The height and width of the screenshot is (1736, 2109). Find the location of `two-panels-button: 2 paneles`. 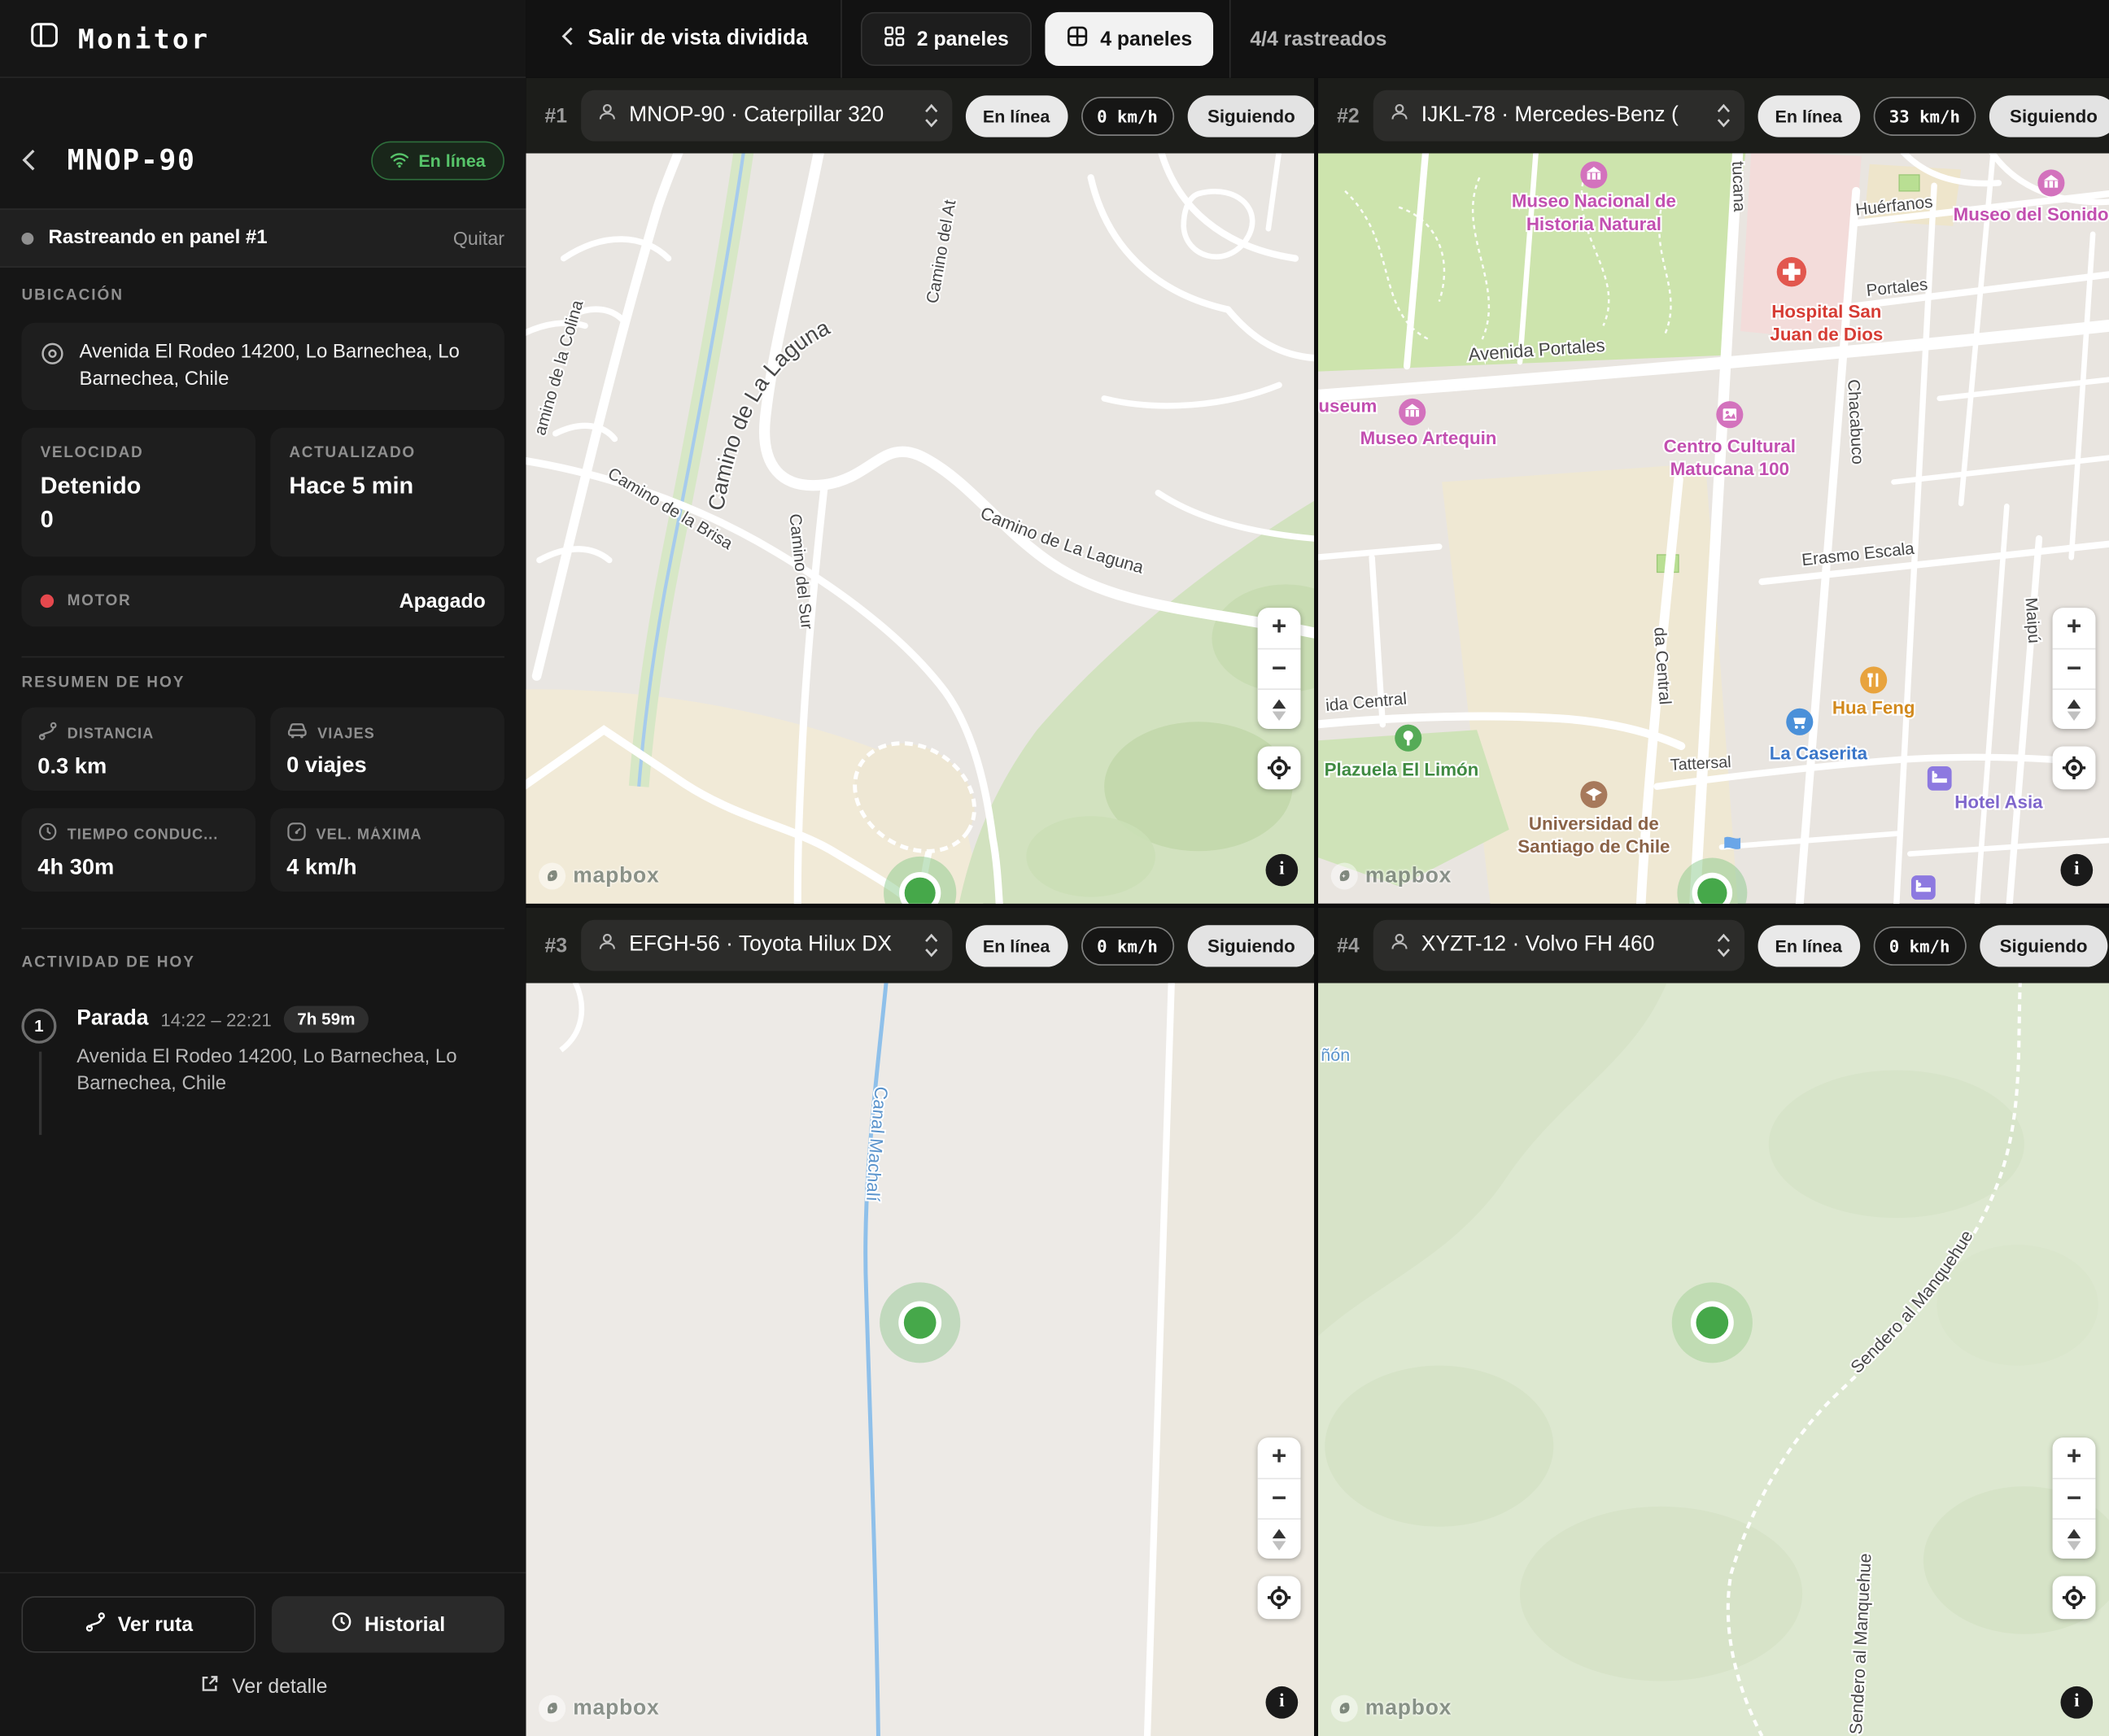

two-panels-button: 2 paneles is located at coordinates (946, 38).